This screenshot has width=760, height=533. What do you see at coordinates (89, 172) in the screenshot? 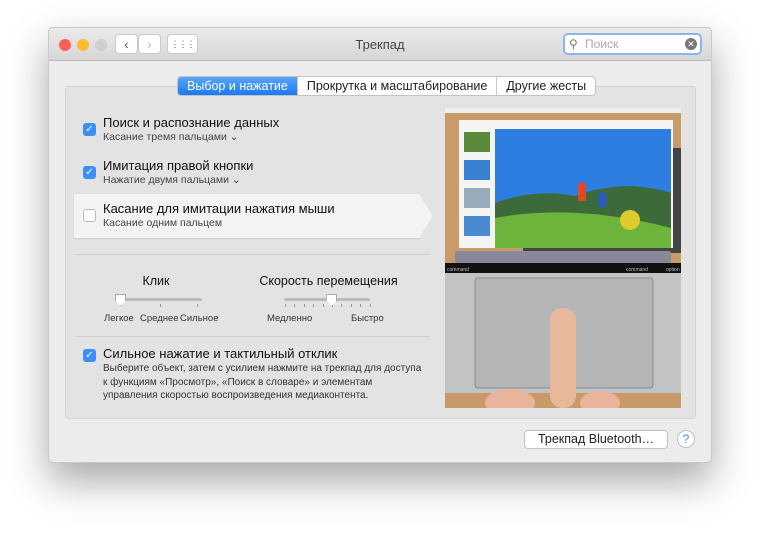
I see `secondary-click-checkbox: ✓` at bounding box center [89, 172].